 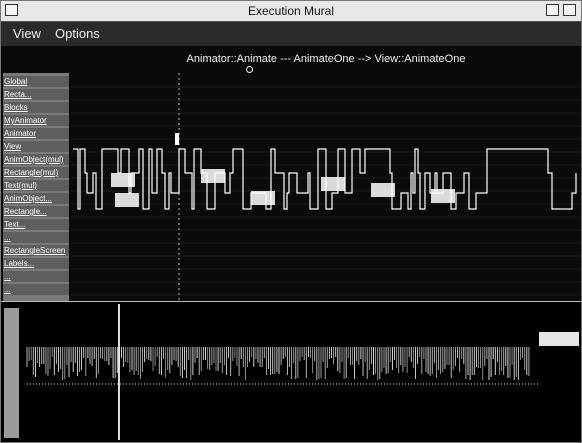 I want to click on class-label: Blocks, so click(x=36, y=107).